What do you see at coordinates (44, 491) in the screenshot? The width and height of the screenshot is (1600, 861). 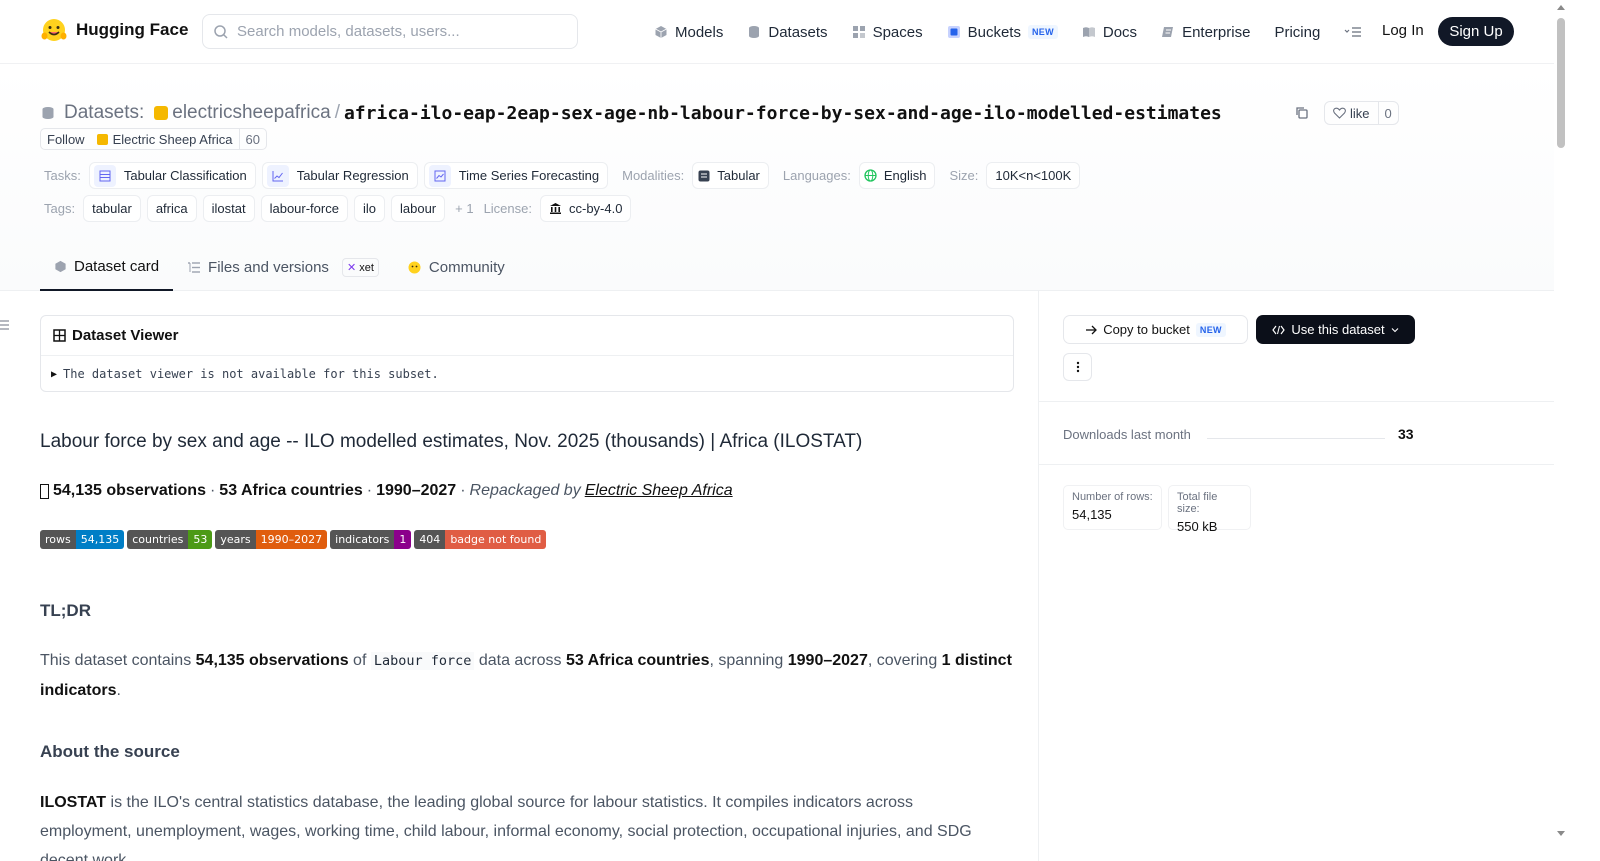 I see `missing-glyph-icon` at bounding box center [44, 491].